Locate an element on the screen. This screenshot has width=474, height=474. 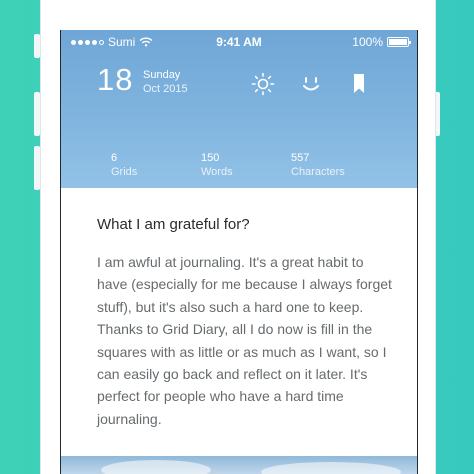
grid-question: What I am grateful for? is located at coordinates (173, 224).